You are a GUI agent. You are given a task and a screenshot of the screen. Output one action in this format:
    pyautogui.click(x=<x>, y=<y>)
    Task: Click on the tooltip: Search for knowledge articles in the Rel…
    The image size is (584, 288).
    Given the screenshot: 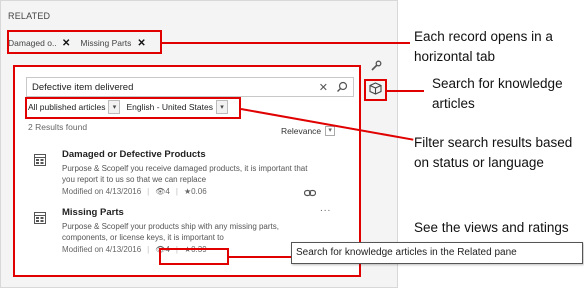 What is the action you would take?
    pyautogui.click(x=437, y=253)
    